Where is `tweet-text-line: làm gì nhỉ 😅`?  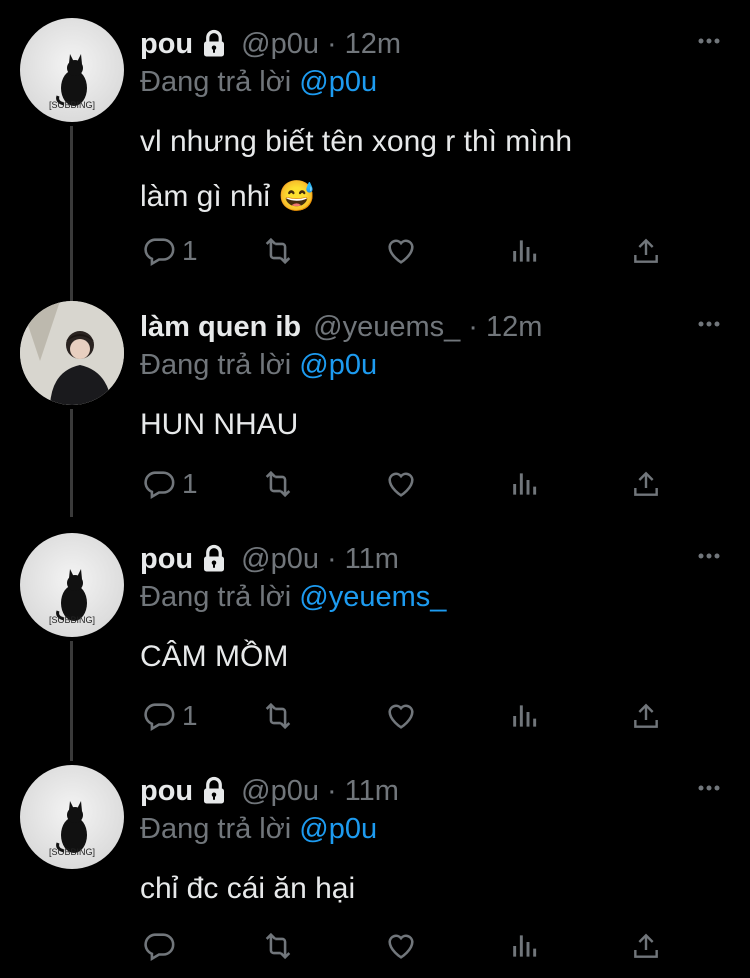 tweet-text-line: làm gì nhỉ 😅 is located at coordinates (228, 196).